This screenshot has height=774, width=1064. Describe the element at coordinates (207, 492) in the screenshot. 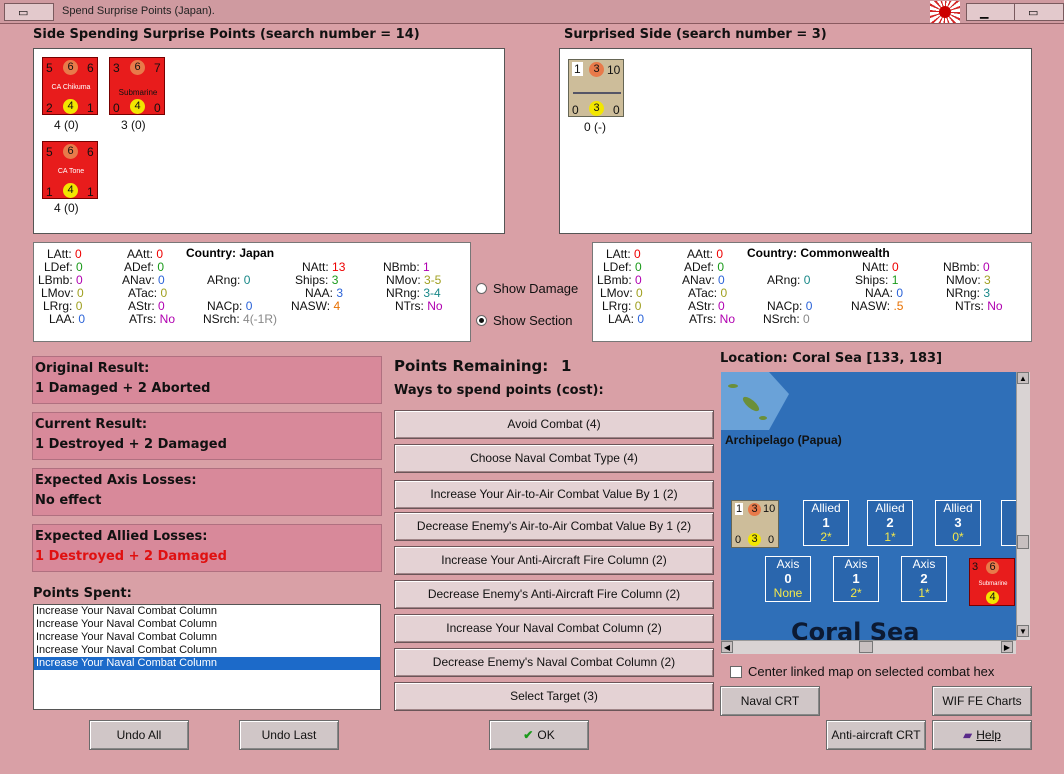

I see `expected-axis-losses-panel: Expected Axis Losses: No effect` at that location.